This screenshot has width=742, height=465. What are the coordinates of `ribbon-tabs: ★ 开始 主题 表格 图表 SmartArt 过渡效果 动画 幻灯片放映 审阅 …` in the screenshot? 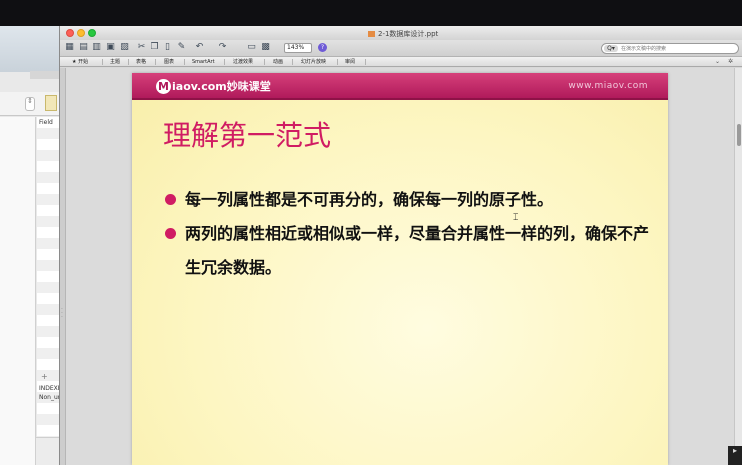 It's located at (401, 62).